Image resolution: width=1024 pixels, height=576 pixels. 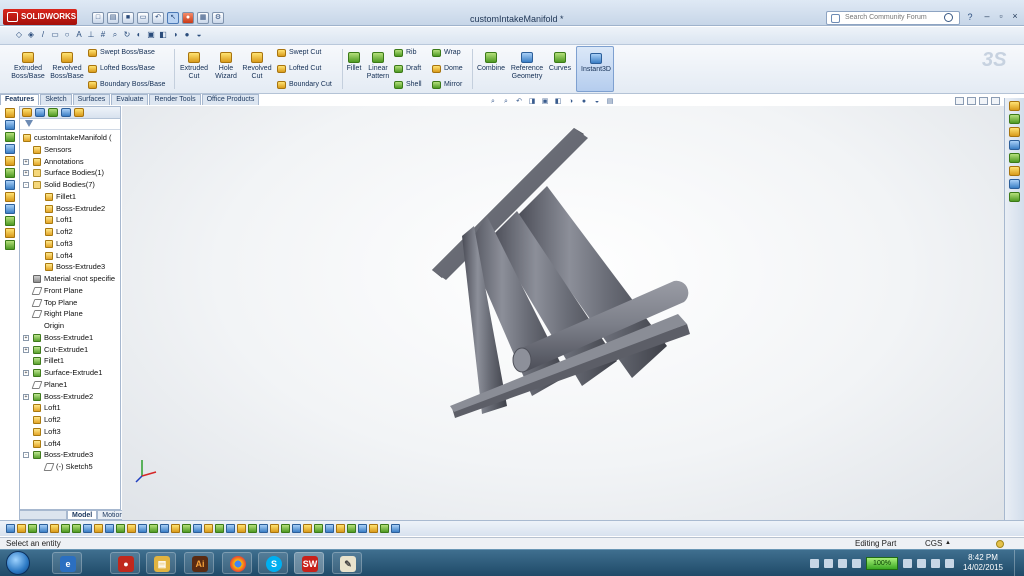 I want to click on taskbar-skype: S, so click(x=273, y=563).